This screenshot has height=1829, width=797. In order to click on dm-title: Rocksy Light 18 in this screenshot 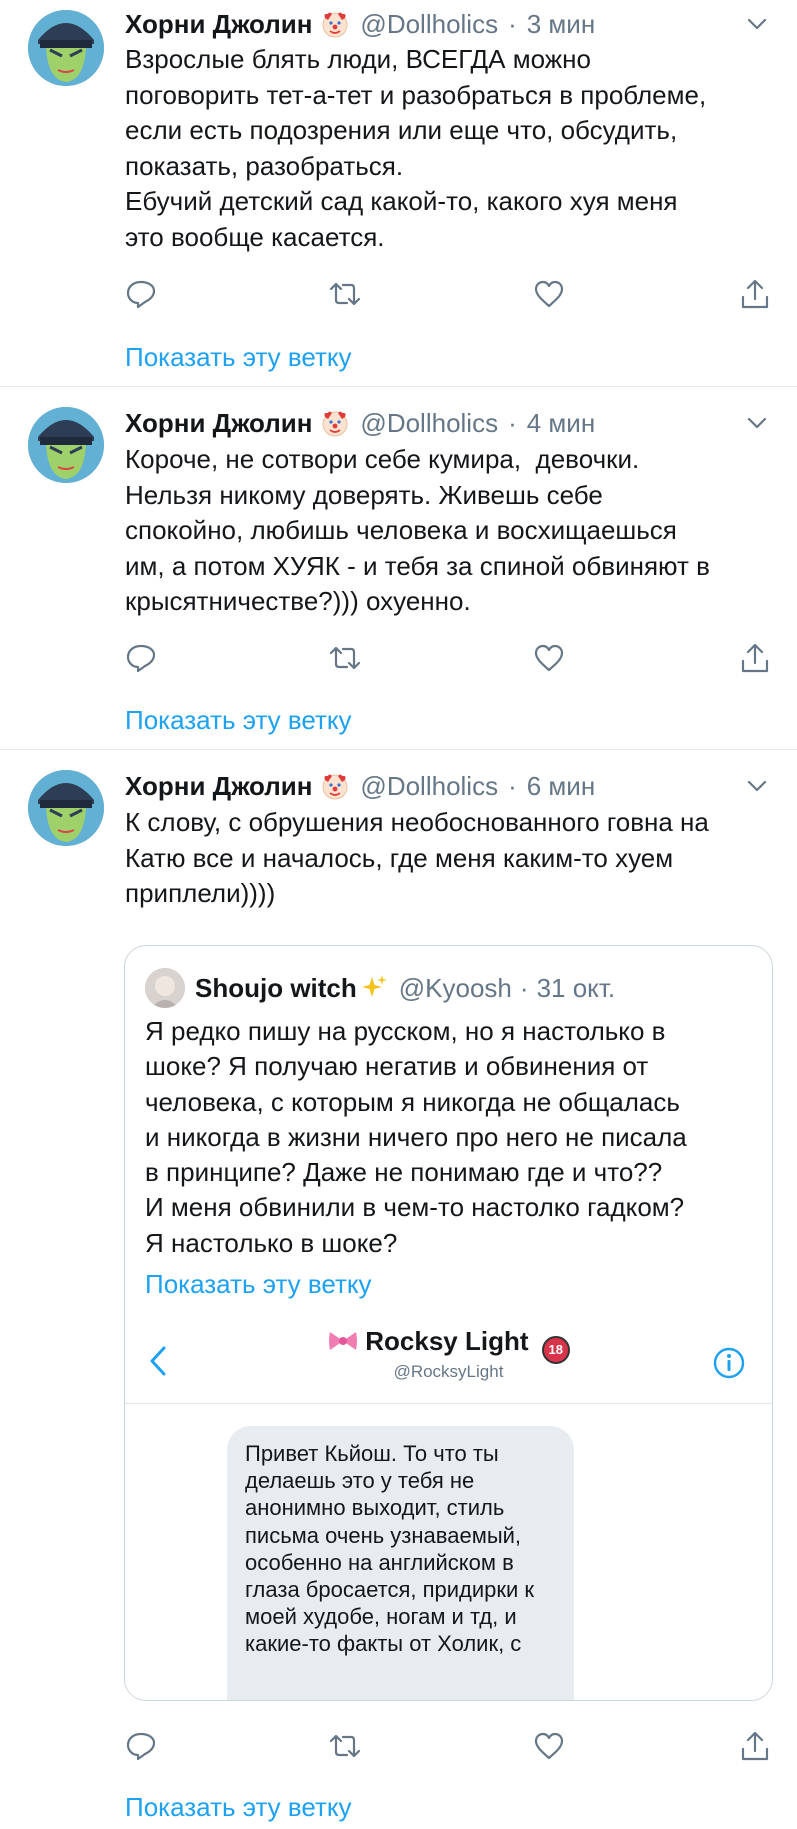, I will do `click(448, 1345)`.